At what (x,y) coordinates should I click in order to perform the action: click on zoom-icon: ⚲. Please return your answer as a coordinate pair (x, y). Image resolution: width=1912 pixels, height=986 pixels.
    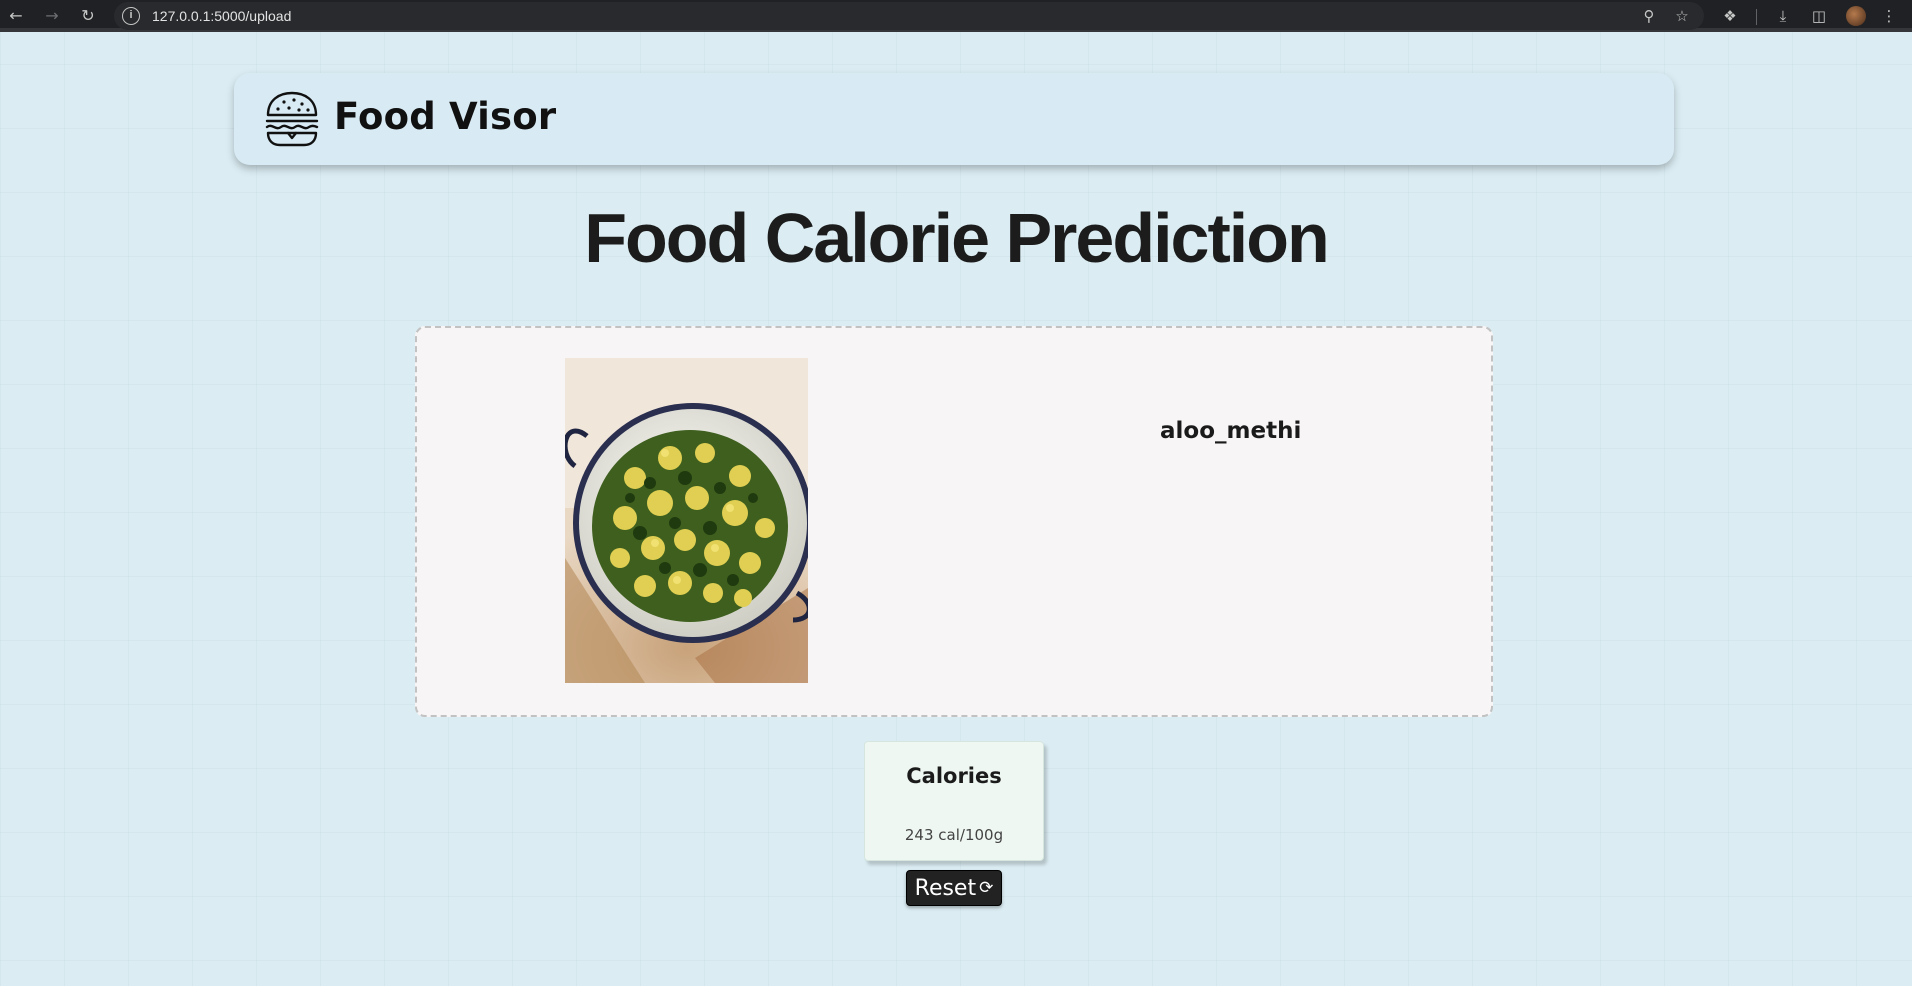
    Looking at the image, I should click on (1649, 16).